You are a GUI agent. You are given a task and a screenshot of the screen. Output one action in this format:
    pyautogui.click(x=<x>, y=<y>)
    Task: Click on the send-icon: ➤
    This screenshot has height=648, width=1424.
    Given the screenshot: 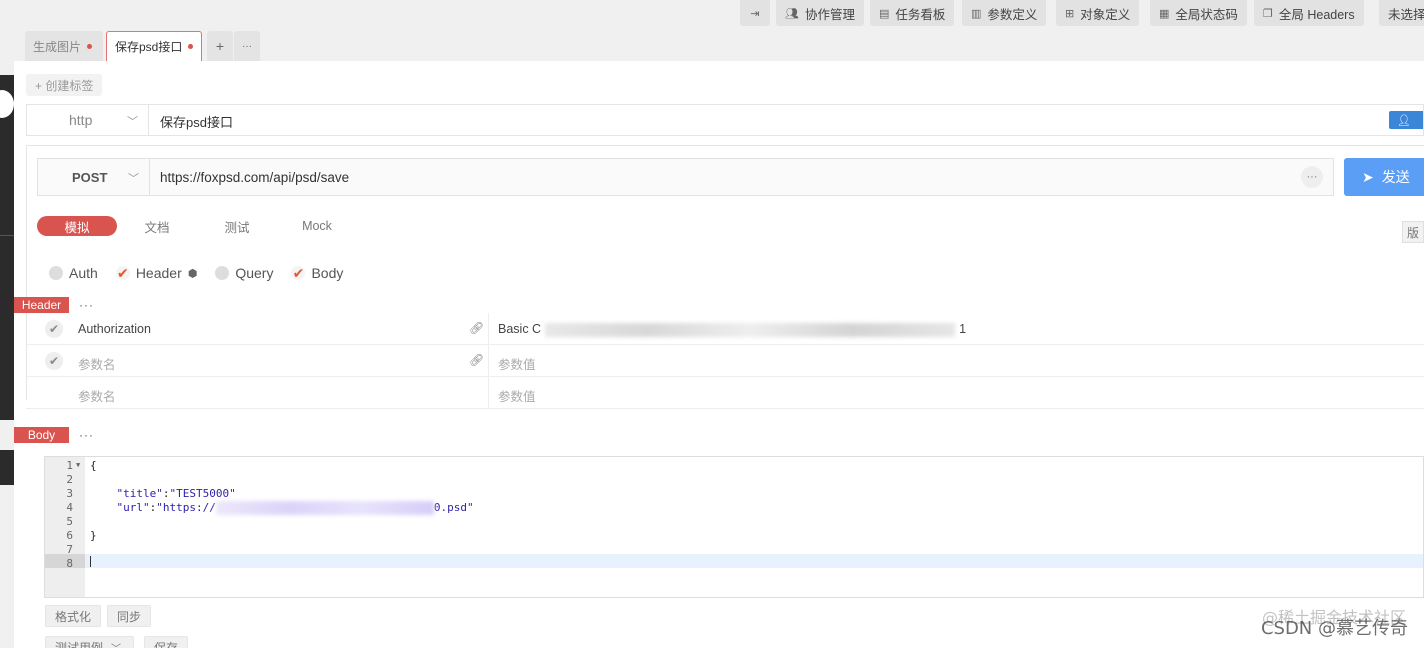 What is the action you would take?
    pyautogui.click(x=1368, y=176)
    